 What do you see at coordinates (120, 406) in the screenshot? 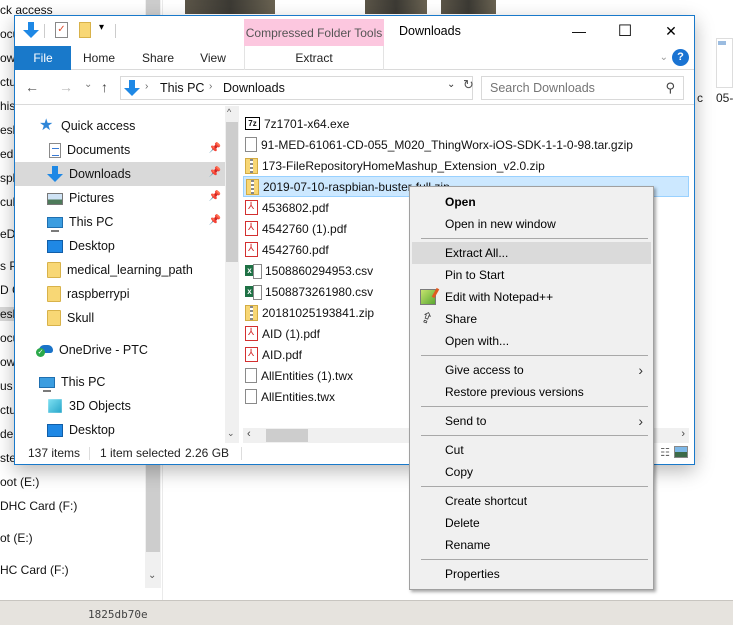
I see `nav-item-3d-objects: 3D Objects` at bounding box center [120, 406].